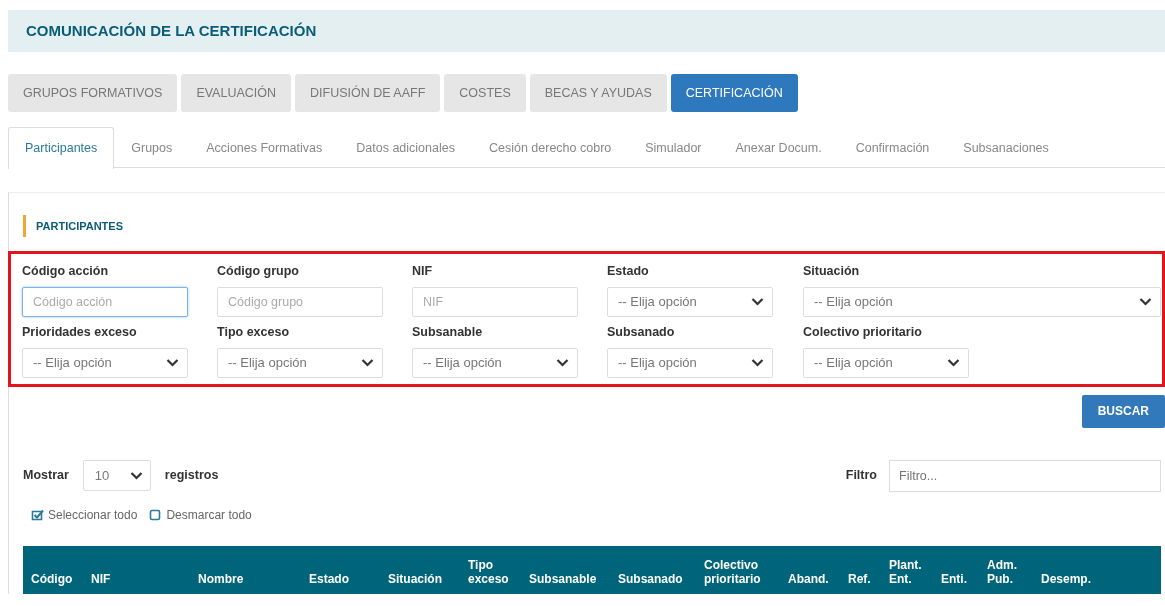  What do you see at coordinates (368, 93) in the screenshot?
I see `module-tab: DIFUSIÓN DE AAFF` at bounding box center [368, 93].